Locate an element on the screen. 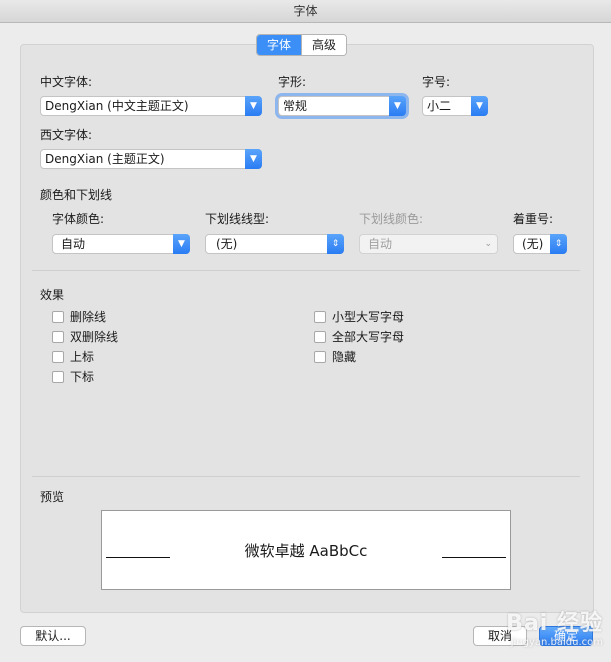 Image resolution: width=611 pixels, height=662 pixels. watermark-text: Bai 经验 is located at coordinates (554, 623).